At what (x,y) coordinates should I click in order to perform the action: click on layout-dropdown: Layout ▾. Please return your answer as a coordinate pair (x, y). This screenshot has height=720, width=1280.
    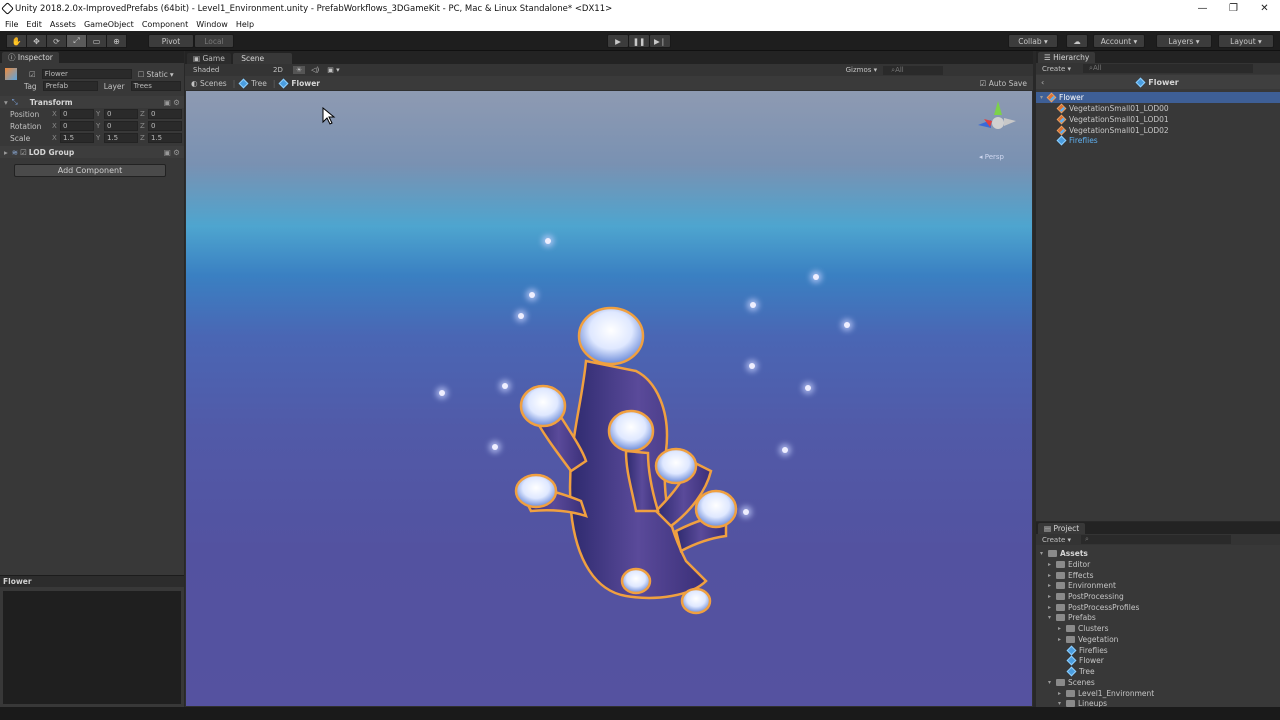
    Looking at the image, I should click on (1246, 41).